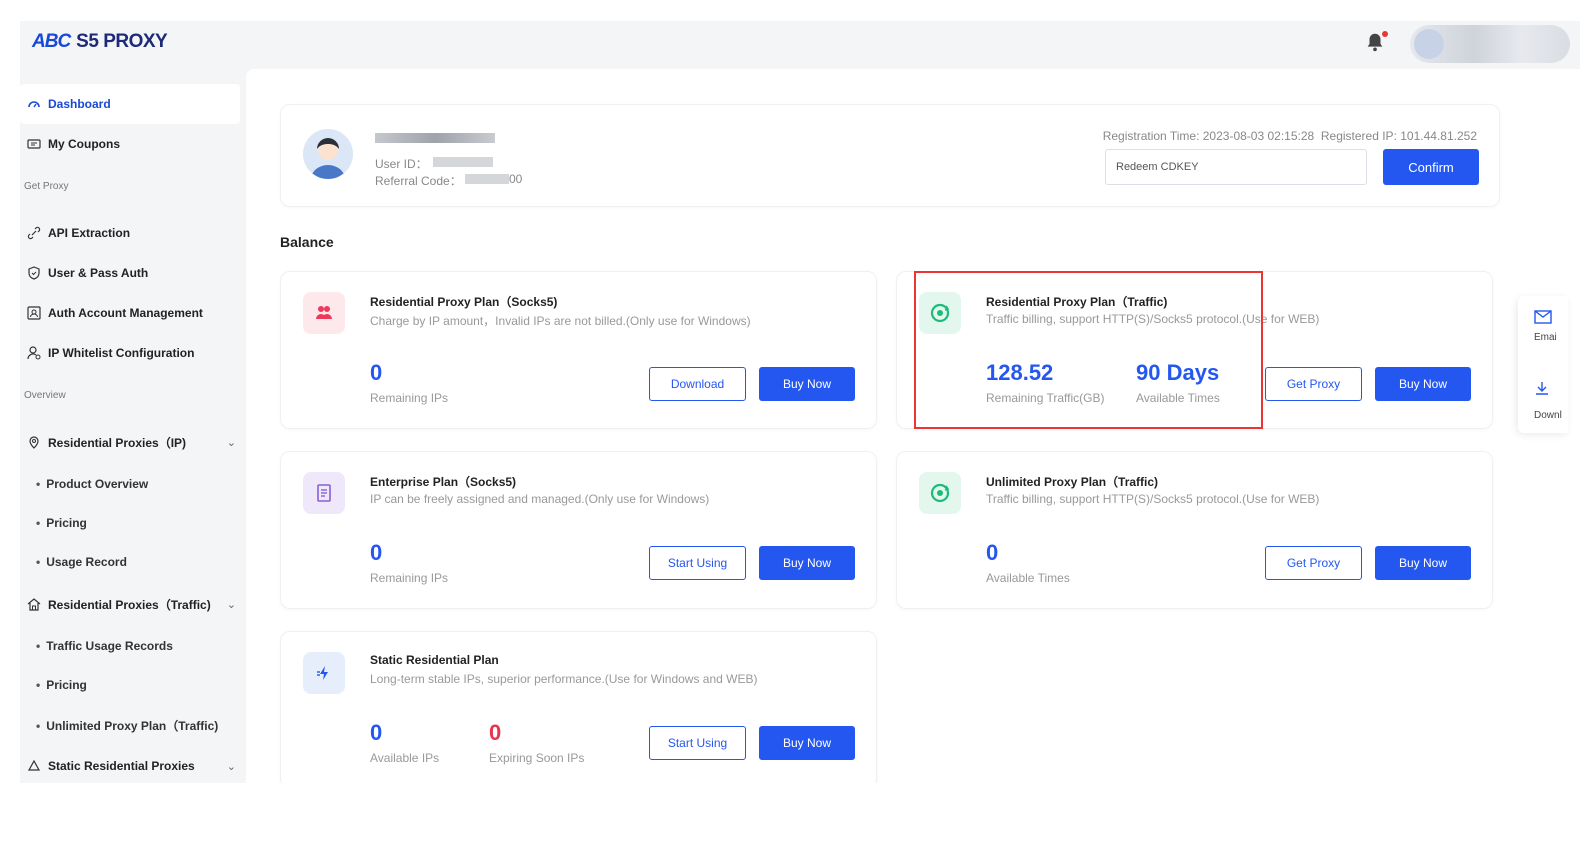  Describe the element at coordinates (992, 552) in the screenshot. I see `available-times-value: 0` at that location.